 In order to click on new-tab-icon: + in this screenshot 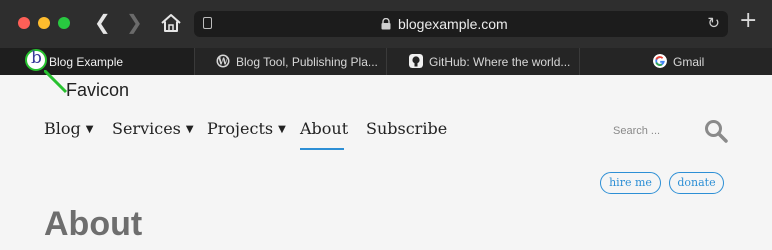, I will do `click(748, 21)`.